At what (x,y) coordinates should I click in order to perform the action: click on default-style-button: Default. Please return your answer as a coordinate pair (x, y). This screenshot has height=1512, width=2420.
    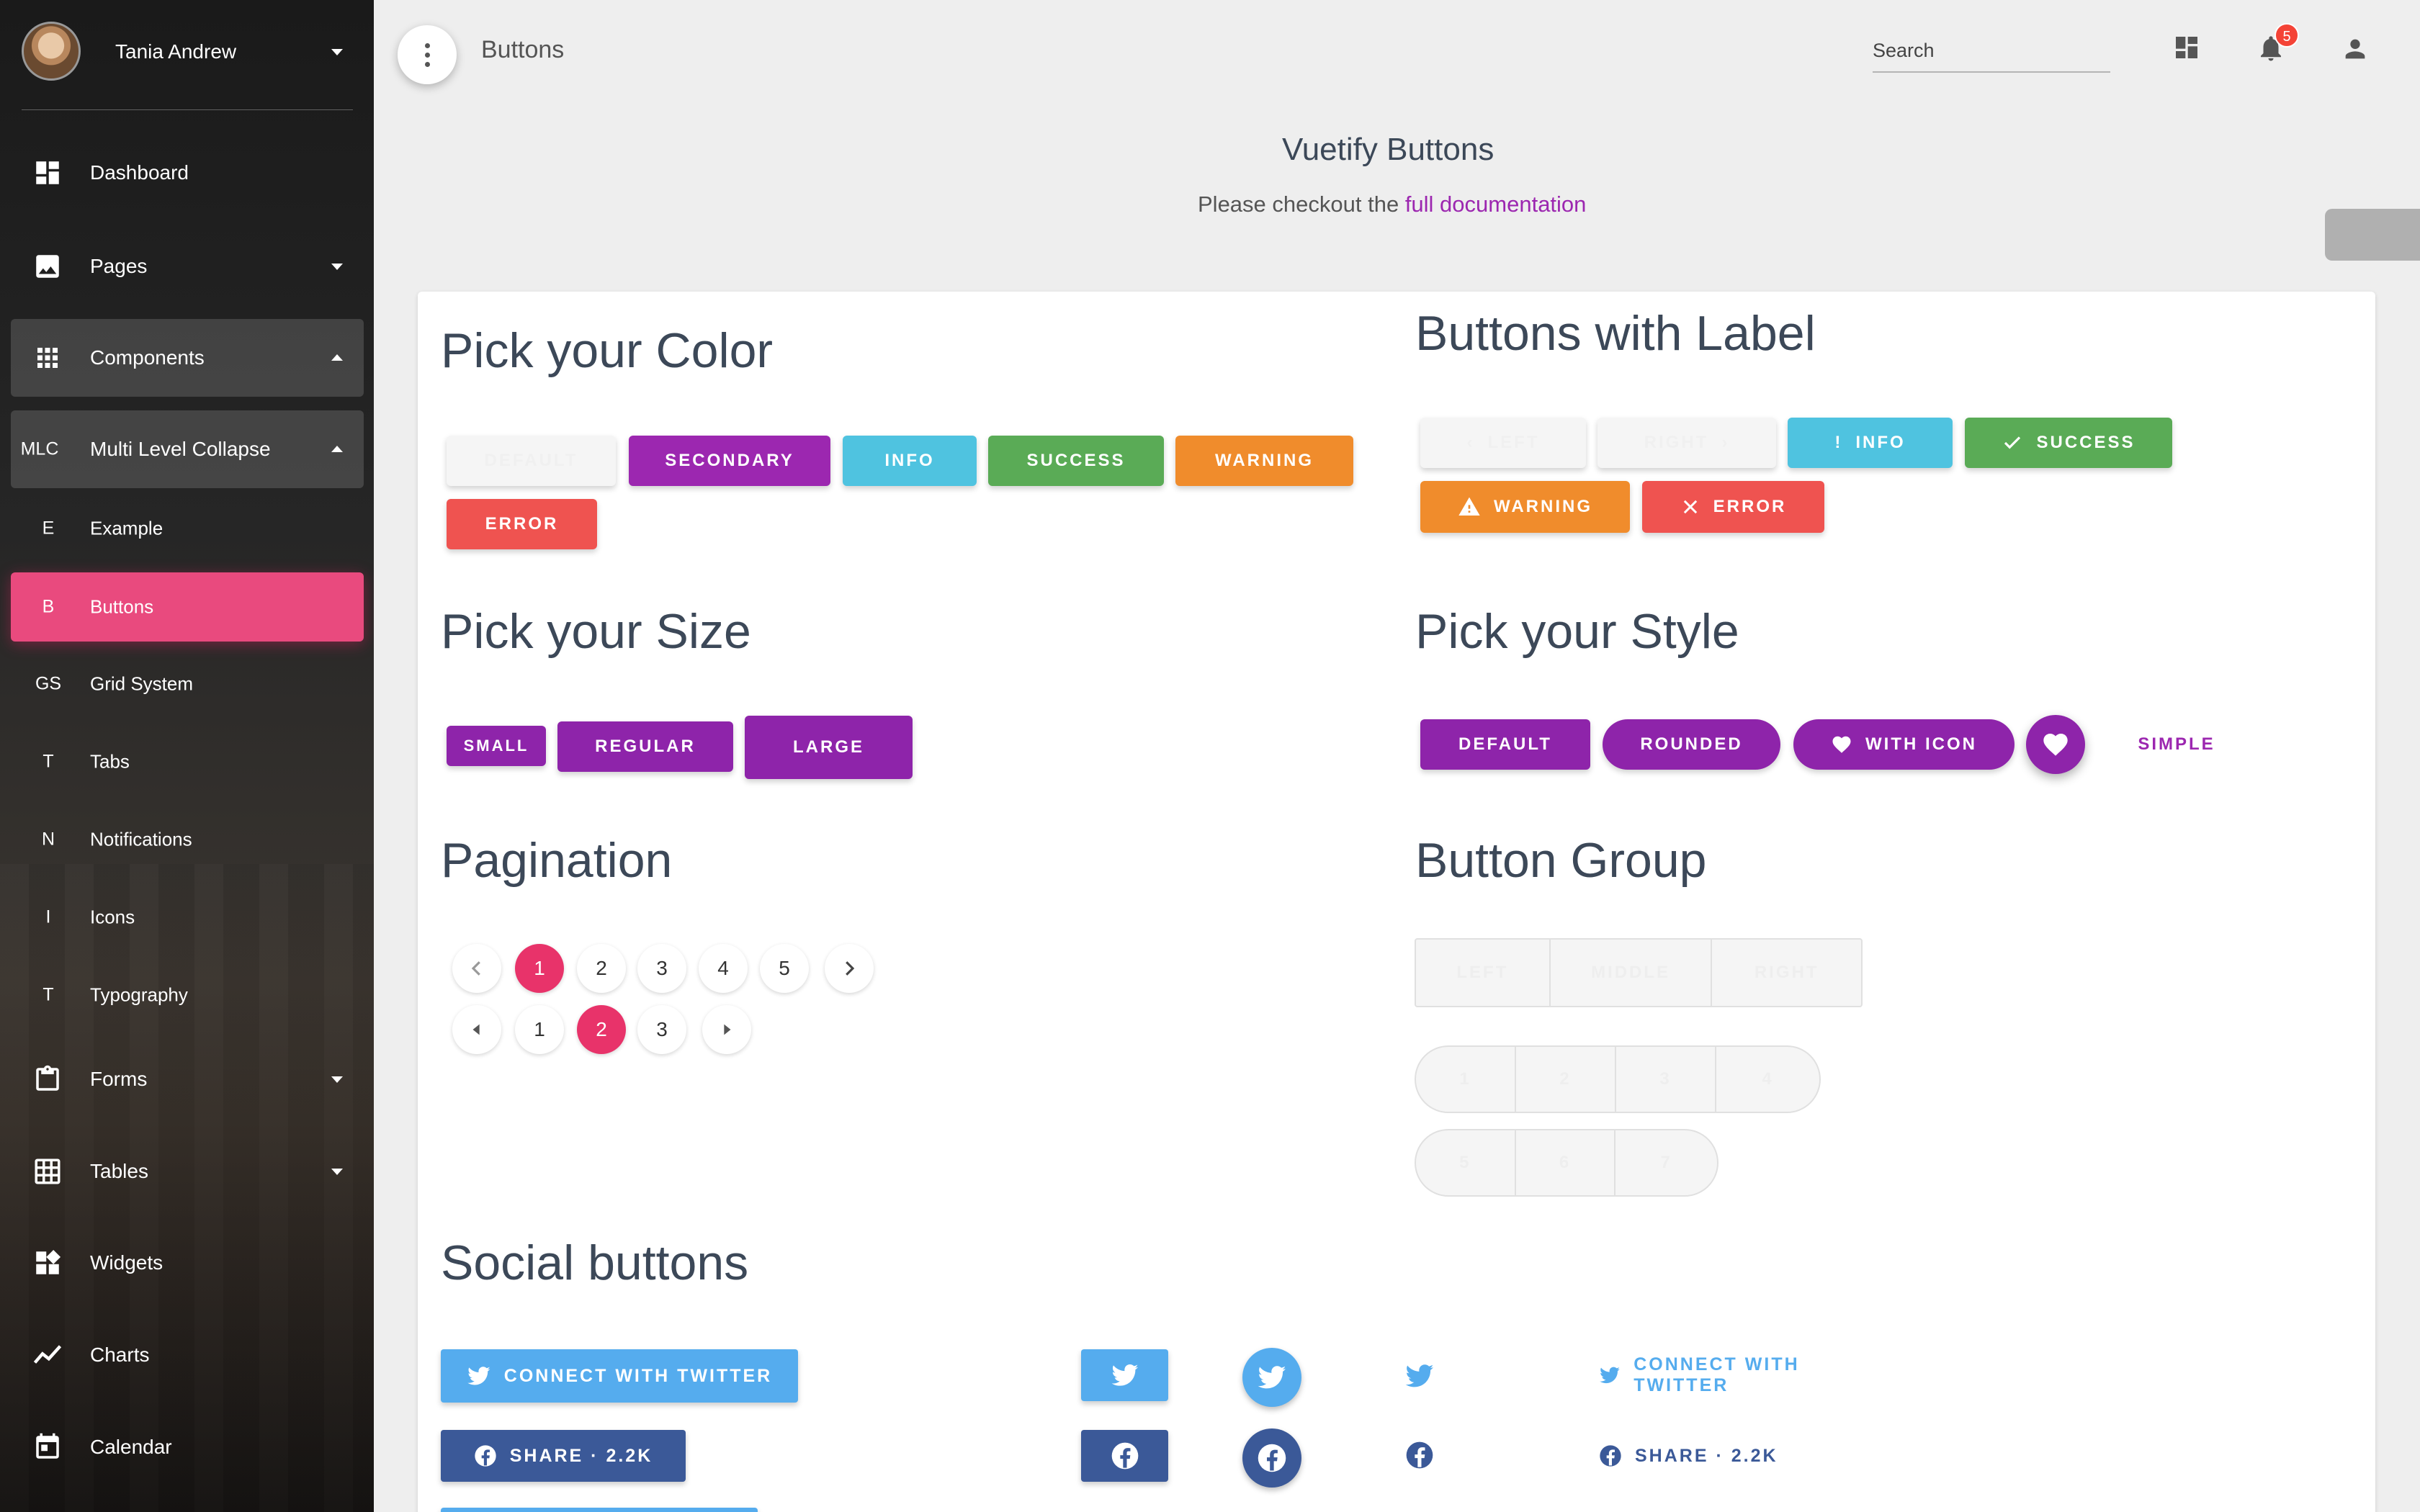
    Looking at the image, I should click on (1505, 744).